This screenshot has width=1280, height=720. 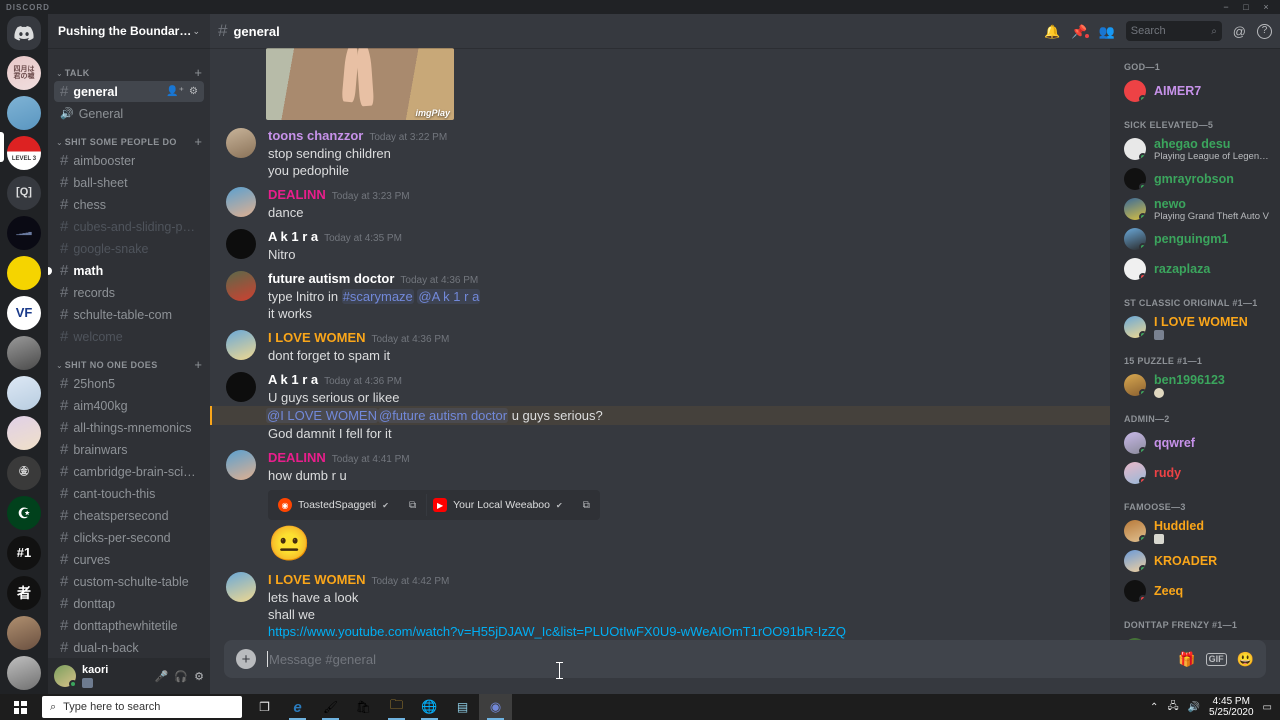 What do you see at coordinates (24, 473) in the screenshot?
I see `guild-icon-circle-emblem: ㊎` at bounding box center [24, 473].